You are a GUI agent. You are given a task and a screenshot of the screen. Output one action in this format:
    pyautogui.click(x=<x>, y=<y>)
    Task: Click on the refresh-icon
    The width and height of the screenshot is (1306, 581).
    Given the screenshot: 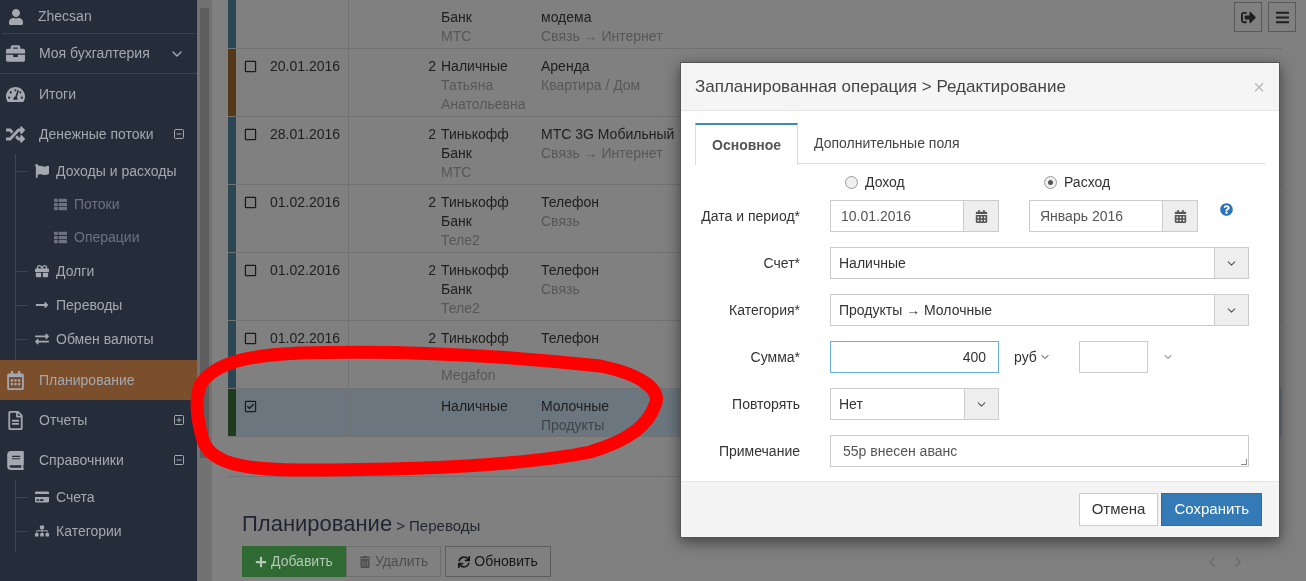 What is the action you would take?
    pyautogui.click(x=464, y=561)
    